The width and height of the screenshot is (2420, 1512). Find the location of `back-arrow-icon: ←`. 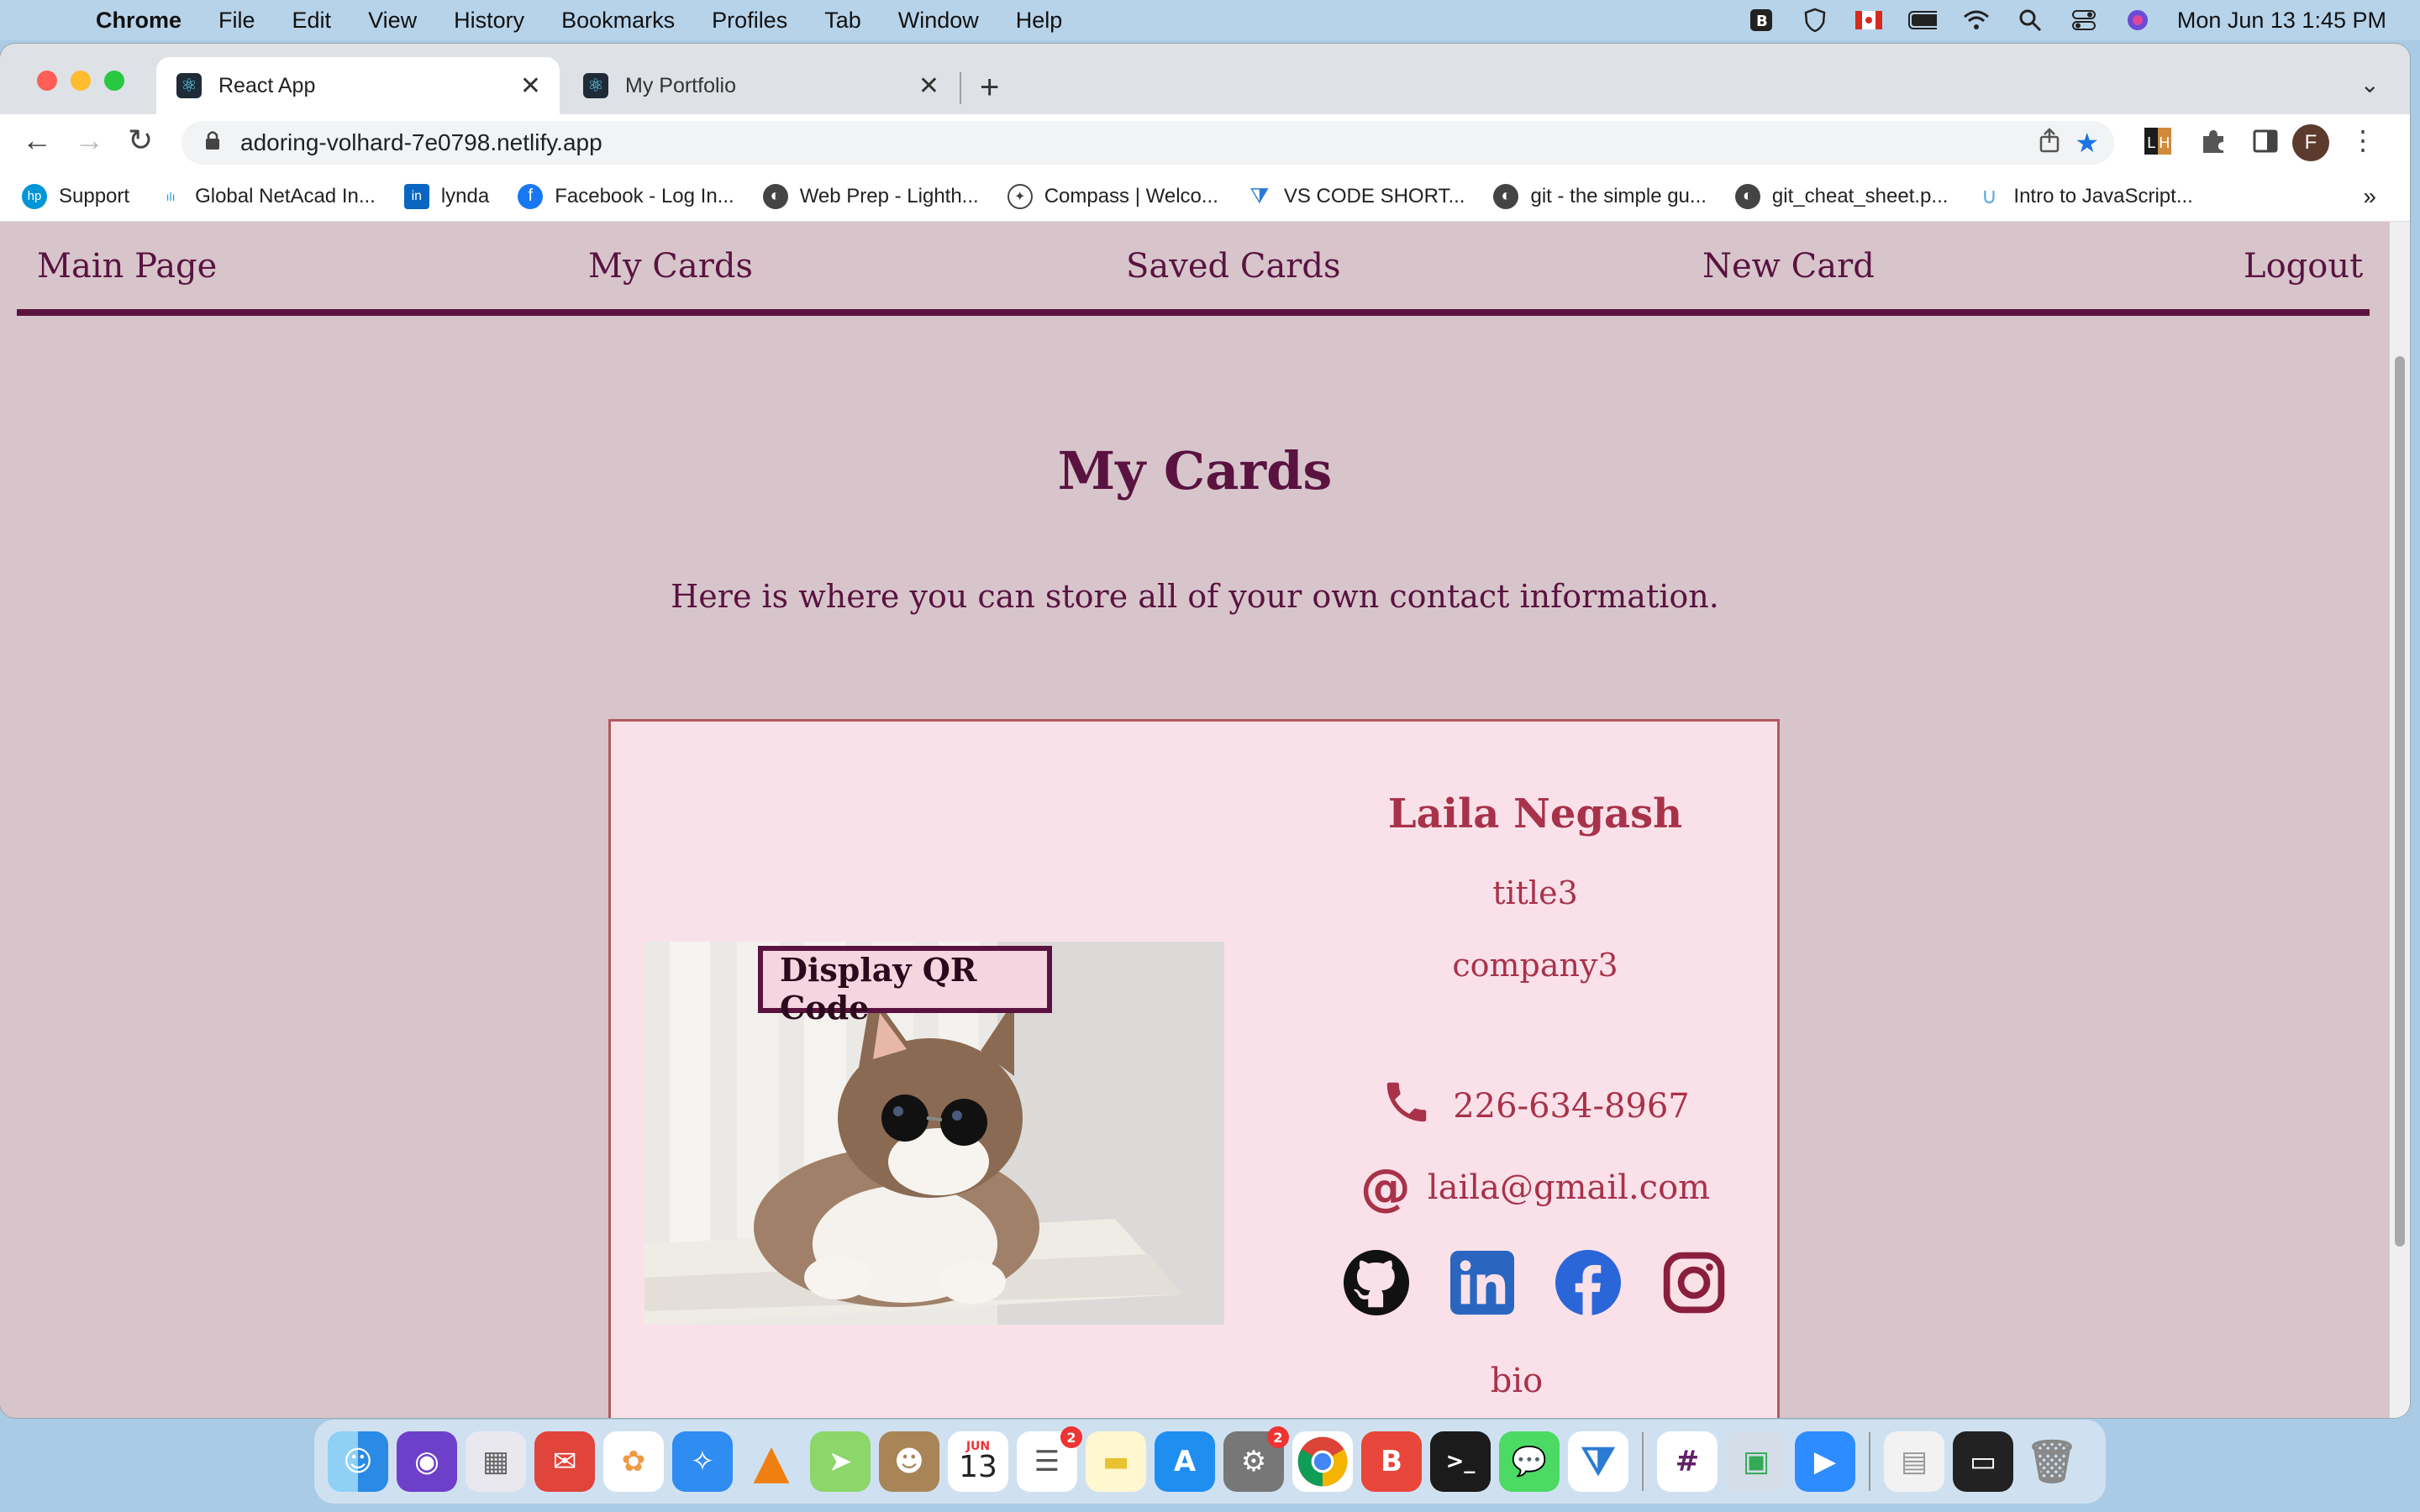

back-arrow-icon: ← is located at coordinates (37, 140).